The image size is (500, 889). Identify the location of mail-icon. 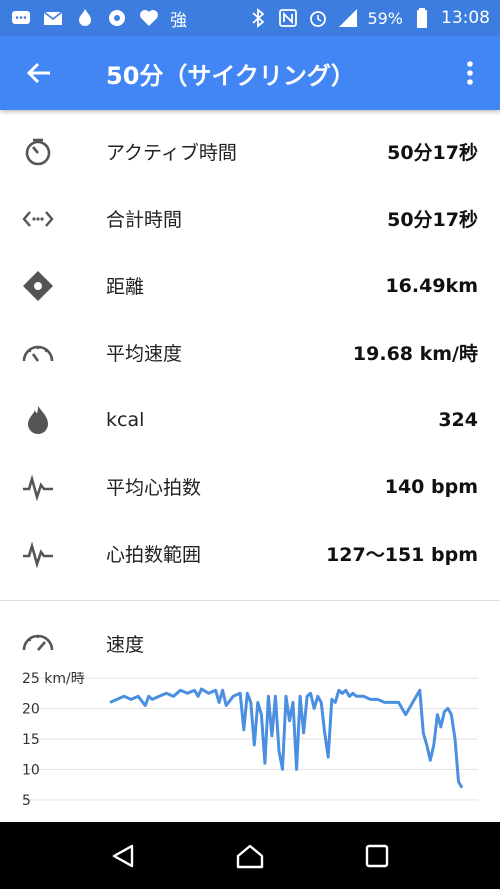
(53, 18).